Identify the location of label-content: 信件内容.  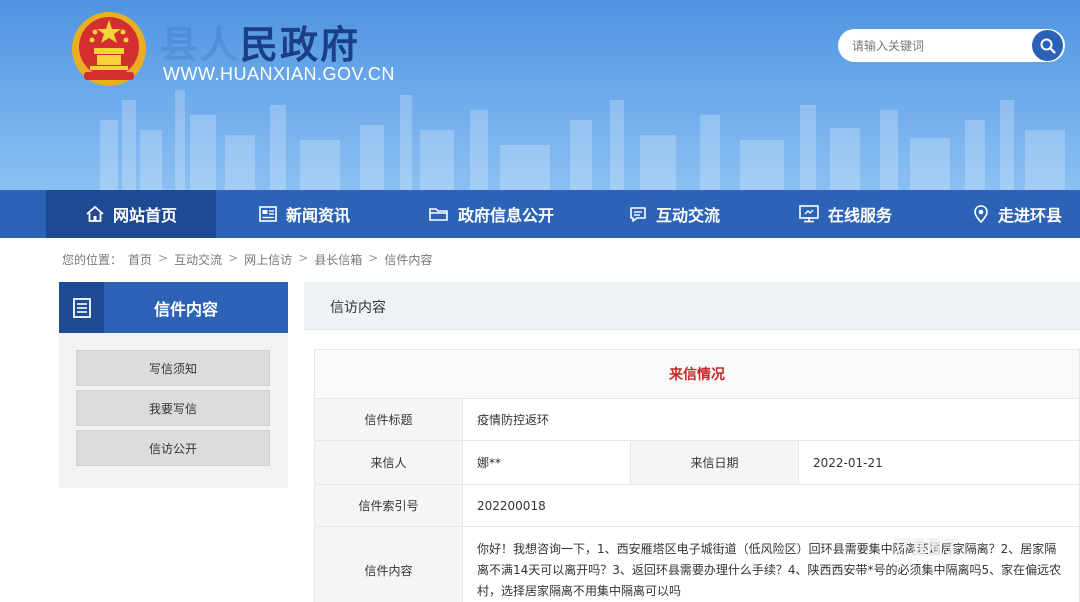
(388, 564).